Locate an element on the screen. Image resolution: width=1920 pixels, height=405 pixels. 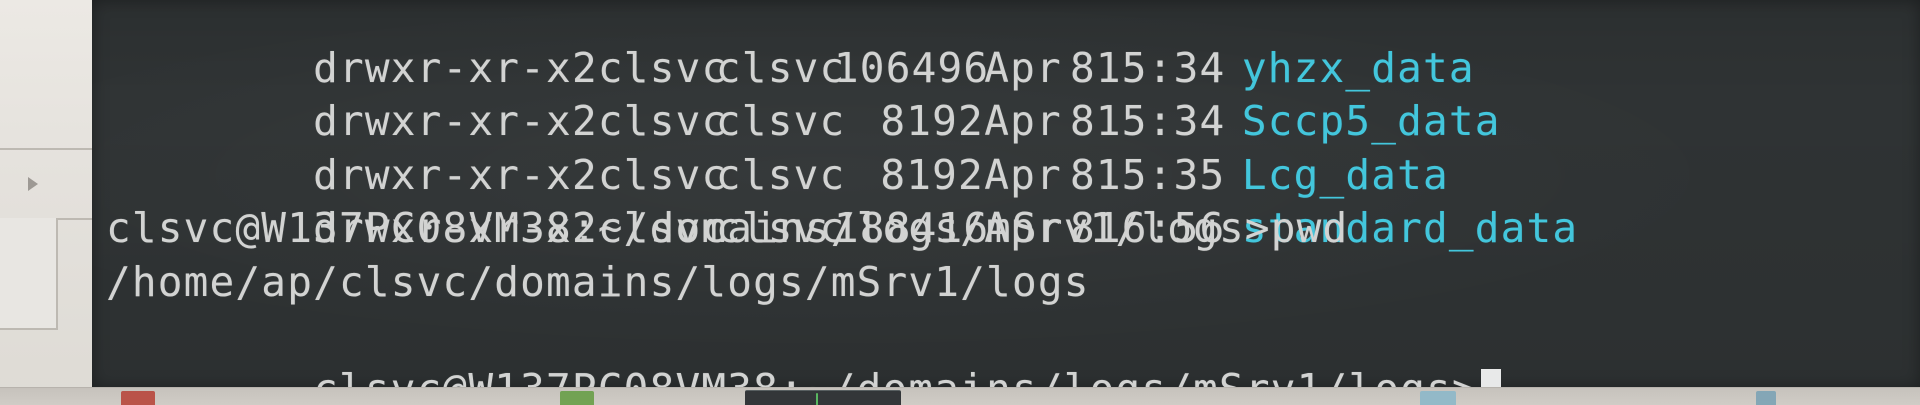
panel-divider-top is located at coordinates (46, 149).